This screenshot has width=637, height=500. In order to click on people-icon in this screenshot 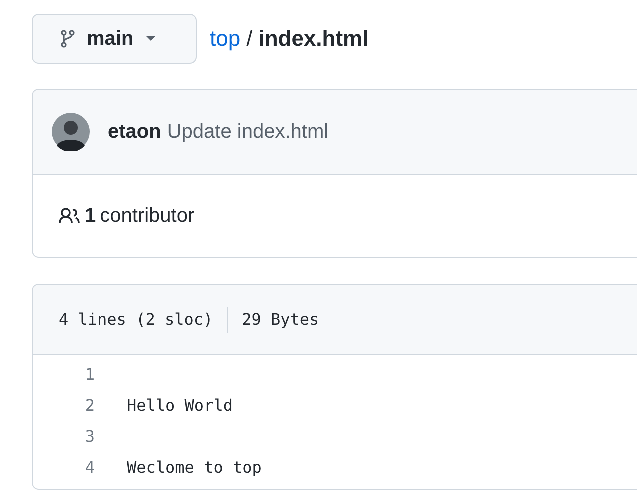, I will do `click(70, 216)`.